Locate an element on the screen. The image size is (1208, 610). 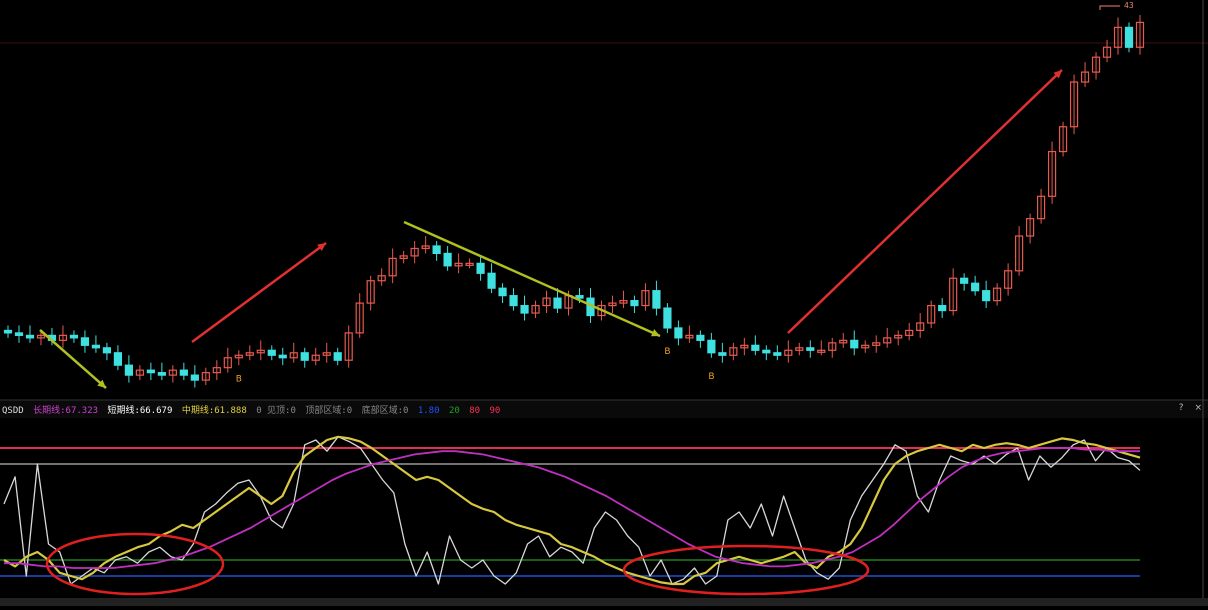
legend-level-1: 1.80 is located at coordinates (428, 411).